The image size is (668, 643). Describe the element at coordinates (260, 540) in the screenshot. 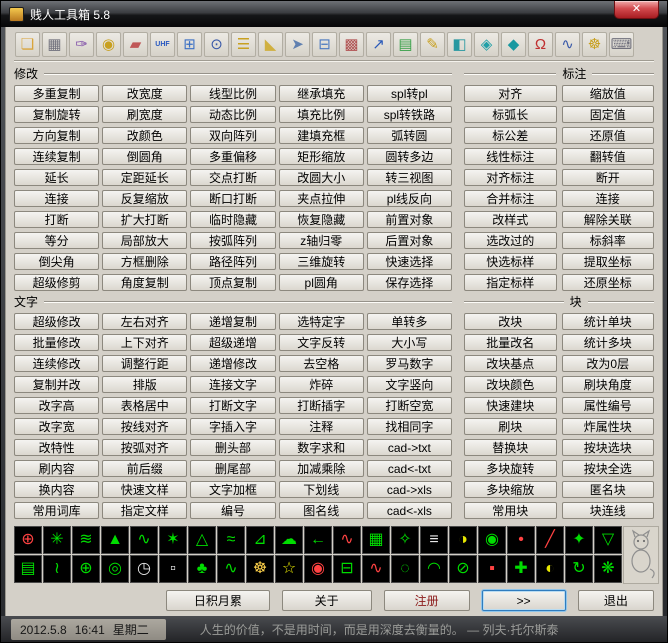

I see `palette-cell: ⊿` at that location.